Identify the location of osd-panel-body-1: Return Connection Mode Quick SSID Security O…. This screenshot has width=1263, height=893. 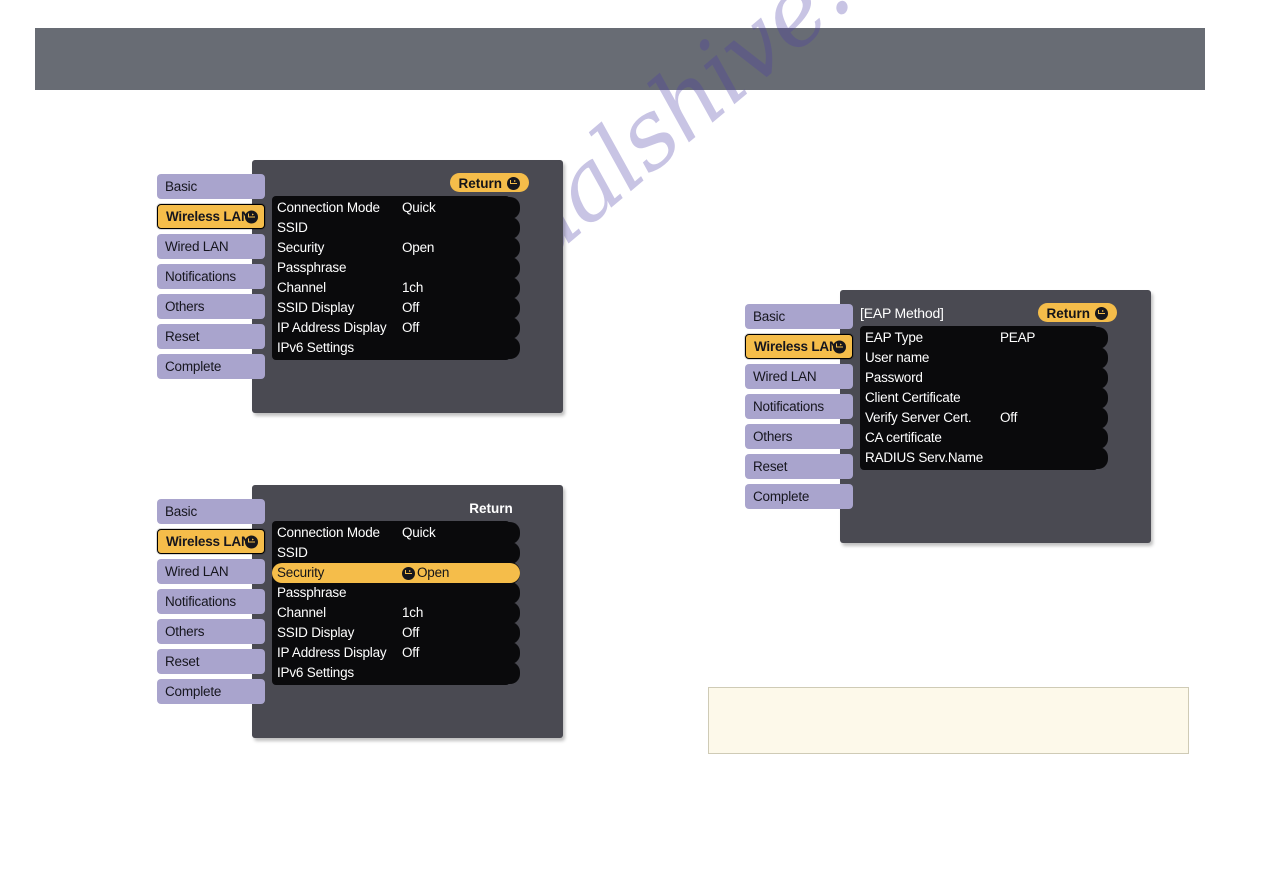
(407, 286).